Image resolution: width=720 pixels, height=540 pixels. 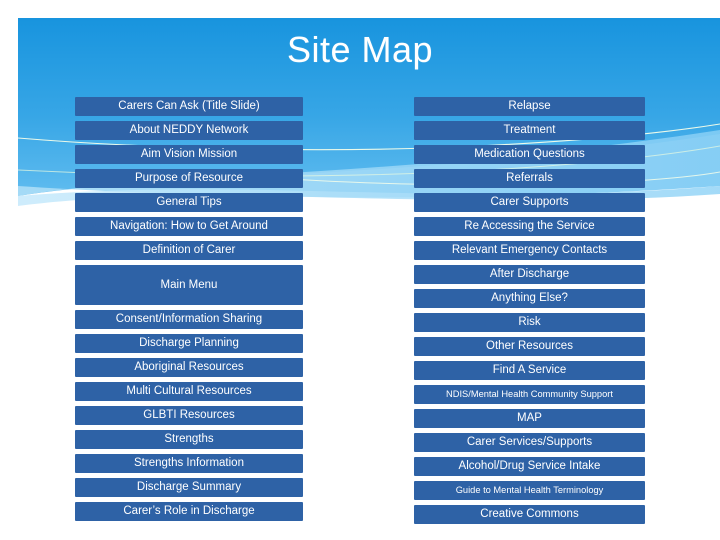 What do you see at coordinates (189, 178) in the screenshot?
I see `sitemap-link: Purpose of Resource` at bounding box center [189, 178].